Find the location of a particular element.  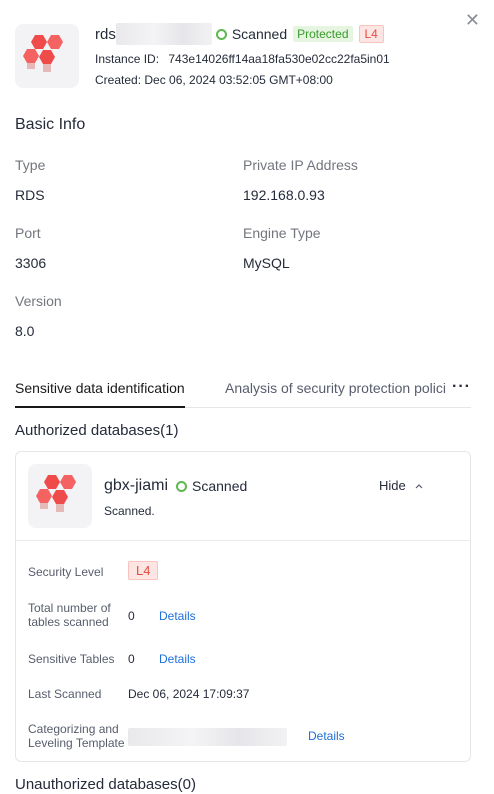

database-title-row: gbx-jiami Scanned is located at coordinates (175, 486).